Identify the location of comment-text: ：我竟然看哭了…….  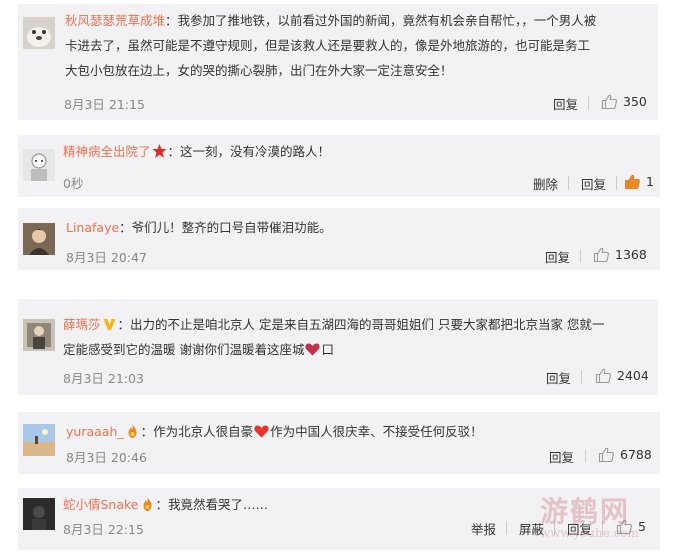
(212, 504).